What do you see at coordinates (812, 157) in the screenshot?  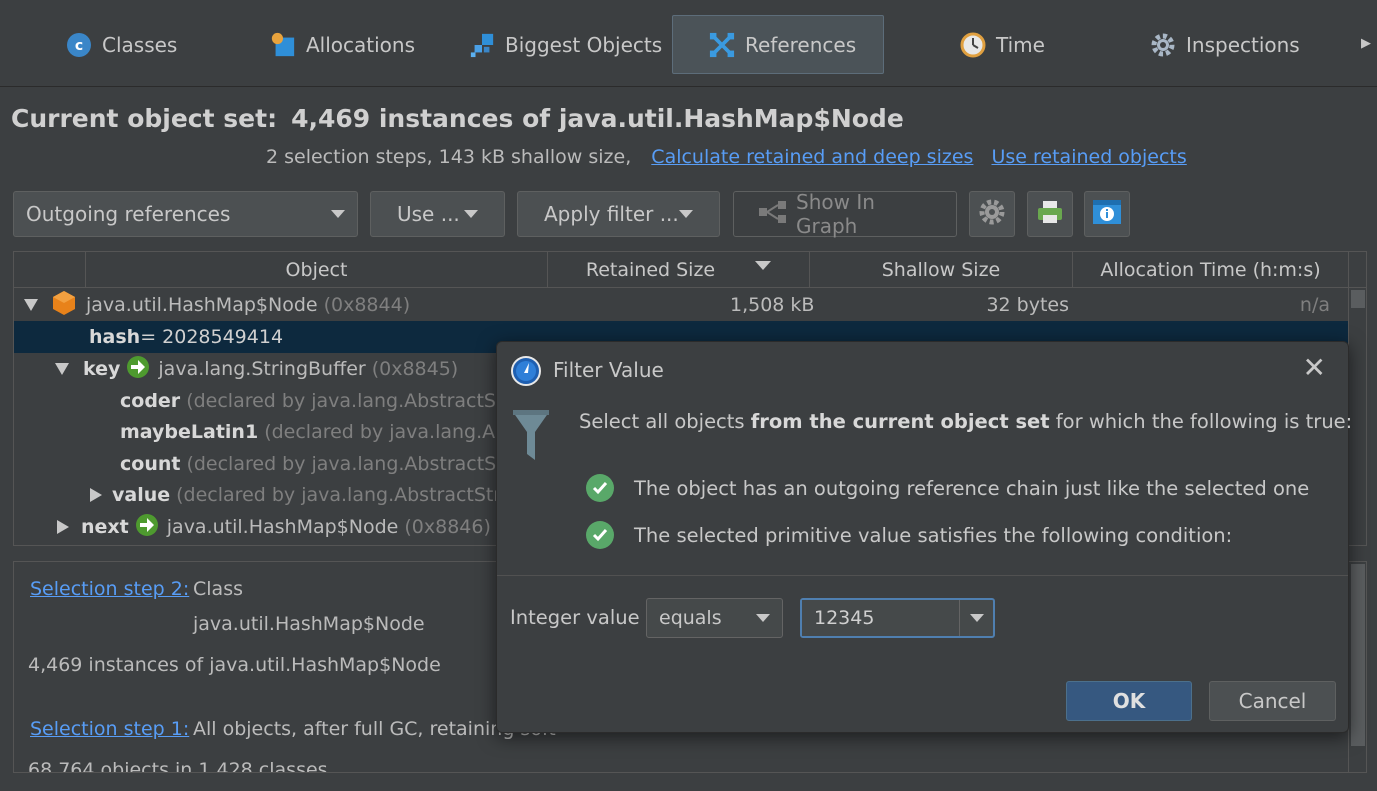 I see `calculate-sizes-link: Calculate retained and deep sizes` at bounding box center [812, 157].